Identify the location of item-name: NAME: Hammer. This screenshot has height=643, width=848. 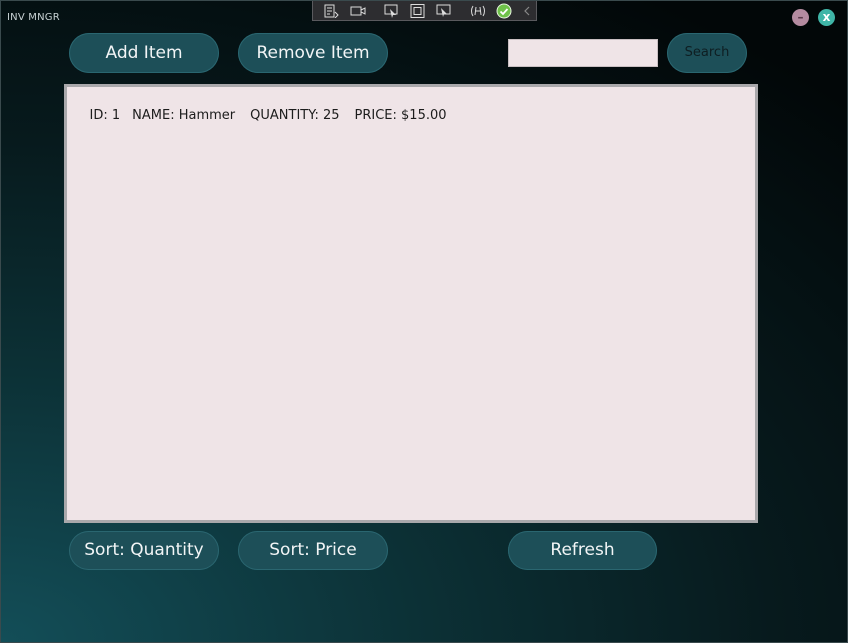
(184, 115).